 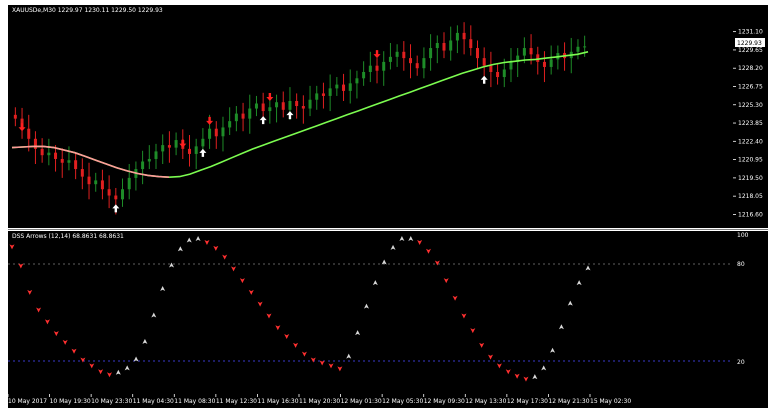 What do you see at coordinates (741, 264) in the screenshot?
I see `indicator-level-80: 80` at bounding box center [741, 264].